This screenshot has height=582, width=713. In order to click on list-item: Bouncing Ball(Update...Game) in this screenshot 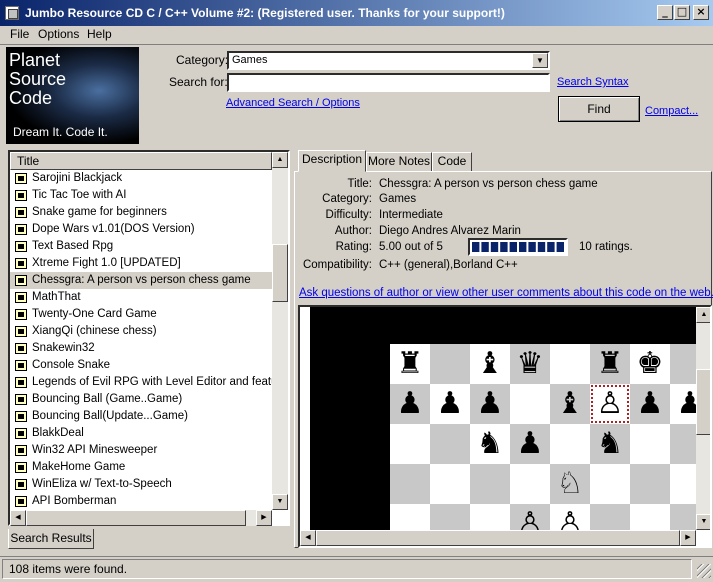, I will do `click(141, 416)`.